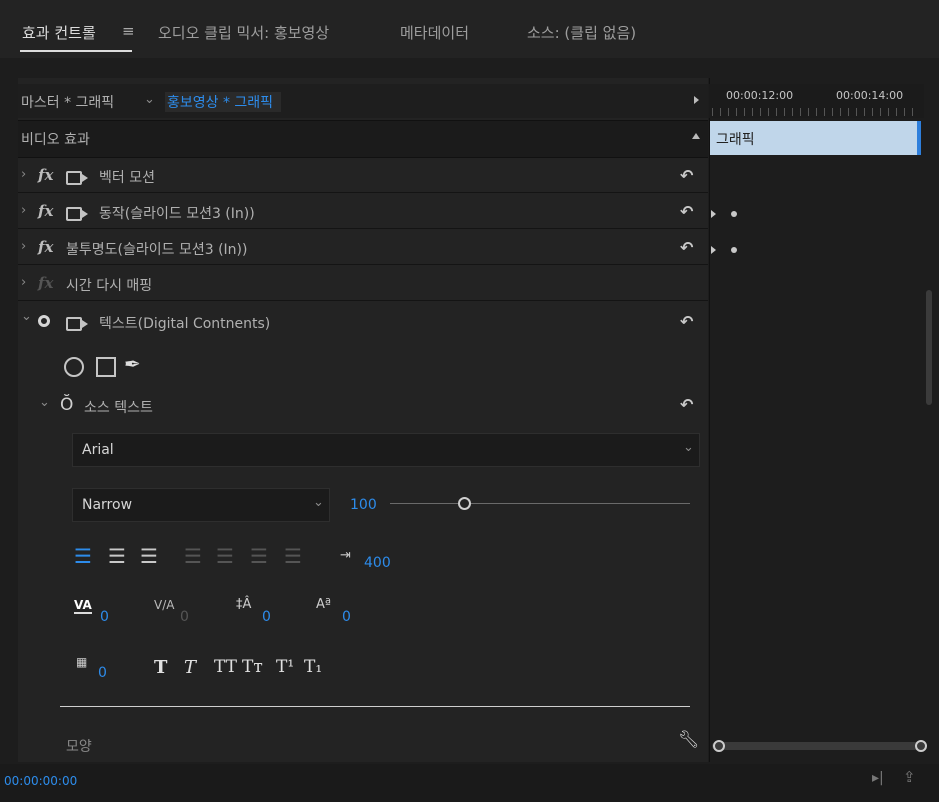 This screenshot has height=802, width=939. I want to click on font-size-slider-track, so click(540, 503).